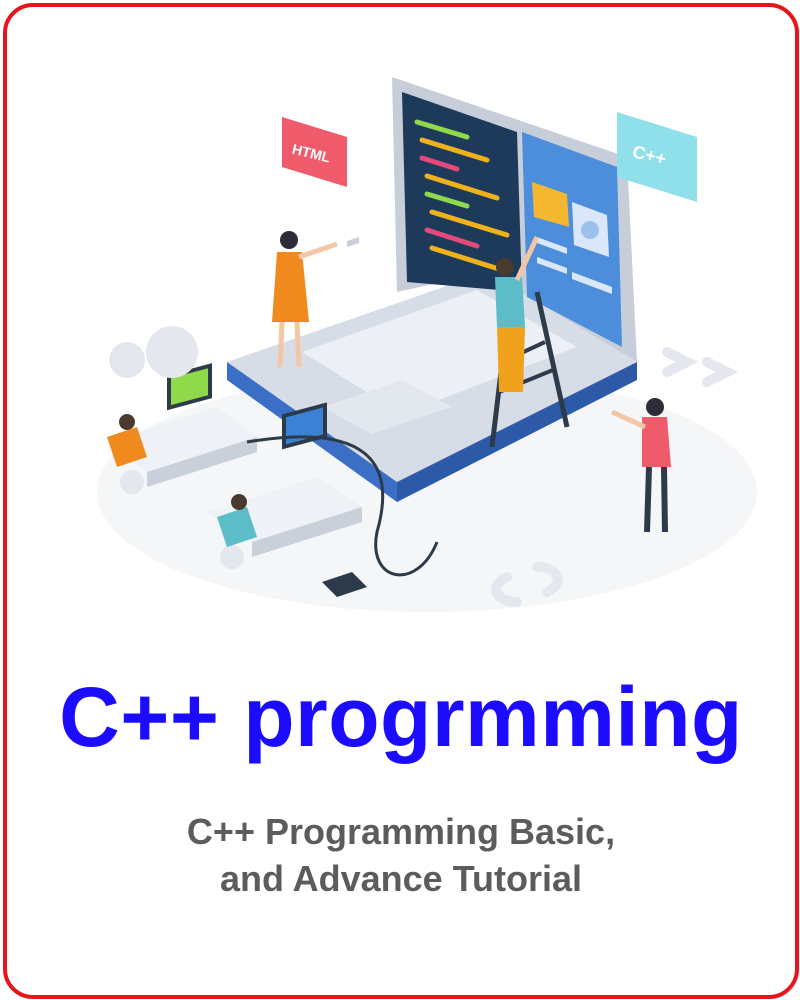  What do you see at coordinates (401, 717) in the screenshot?
I see `page-title: C++ progrmming` at bounding box center [401, 717].